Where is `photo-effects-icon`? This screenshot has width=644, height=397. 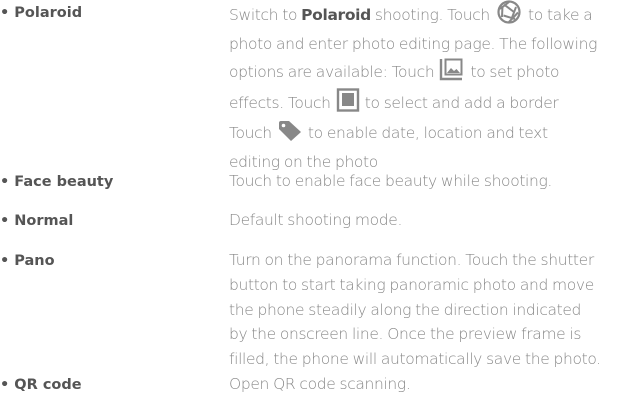 photo-effects-icon is located at coordinates (452, 73).